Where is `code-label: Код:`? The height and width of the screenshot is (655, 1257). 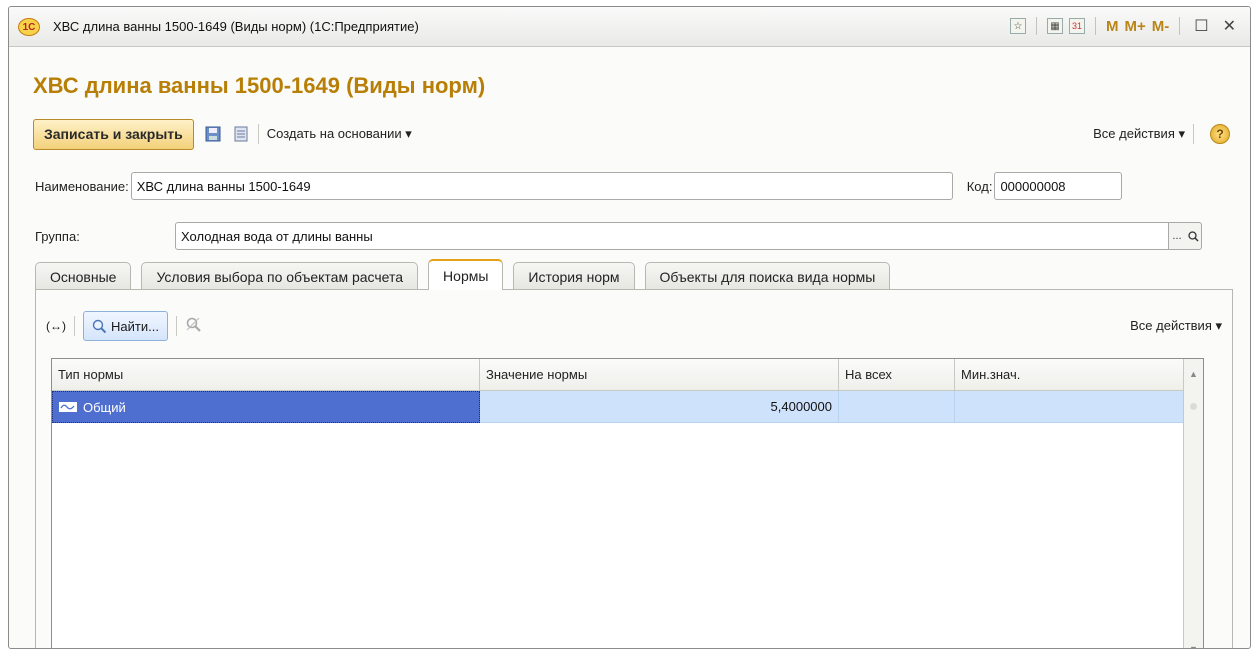 code-label: Код: is located at coordinates (979, 186).